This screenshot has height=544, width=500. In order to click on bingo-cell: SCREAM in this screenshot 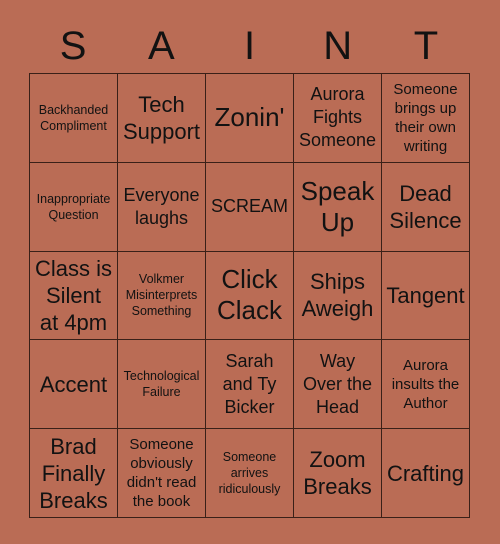, I will do `click(250, 207)`.